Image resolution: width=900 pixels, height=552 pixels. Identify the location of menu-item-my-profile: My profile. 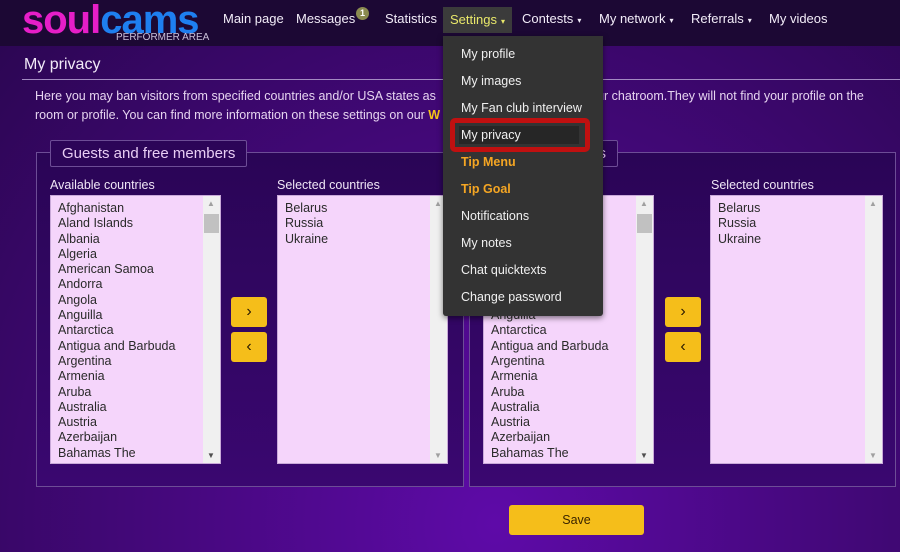
(488, 54).